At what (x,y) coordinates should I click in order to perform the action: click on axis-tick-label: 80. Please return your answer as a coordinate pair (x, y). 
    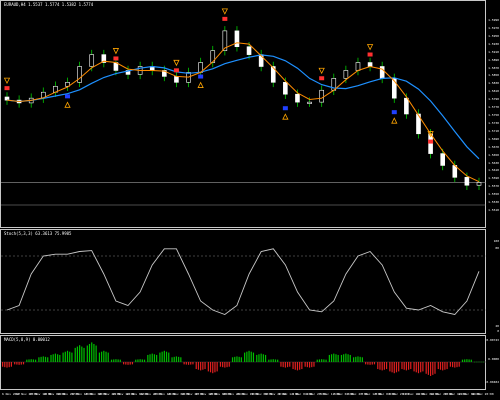
    Looking at the image, I should click on (497, 248).